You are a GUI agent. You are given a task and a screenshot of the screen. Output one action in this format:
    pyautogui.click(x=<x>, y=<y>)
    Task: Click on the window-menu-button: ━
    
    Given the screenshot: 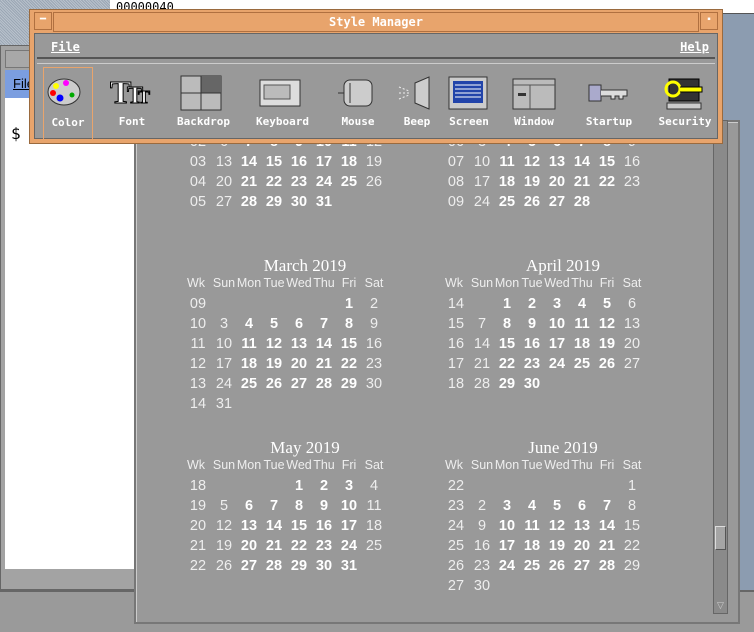 What is the action you would take?
    pyautogui.click(x=43, y=21)
    